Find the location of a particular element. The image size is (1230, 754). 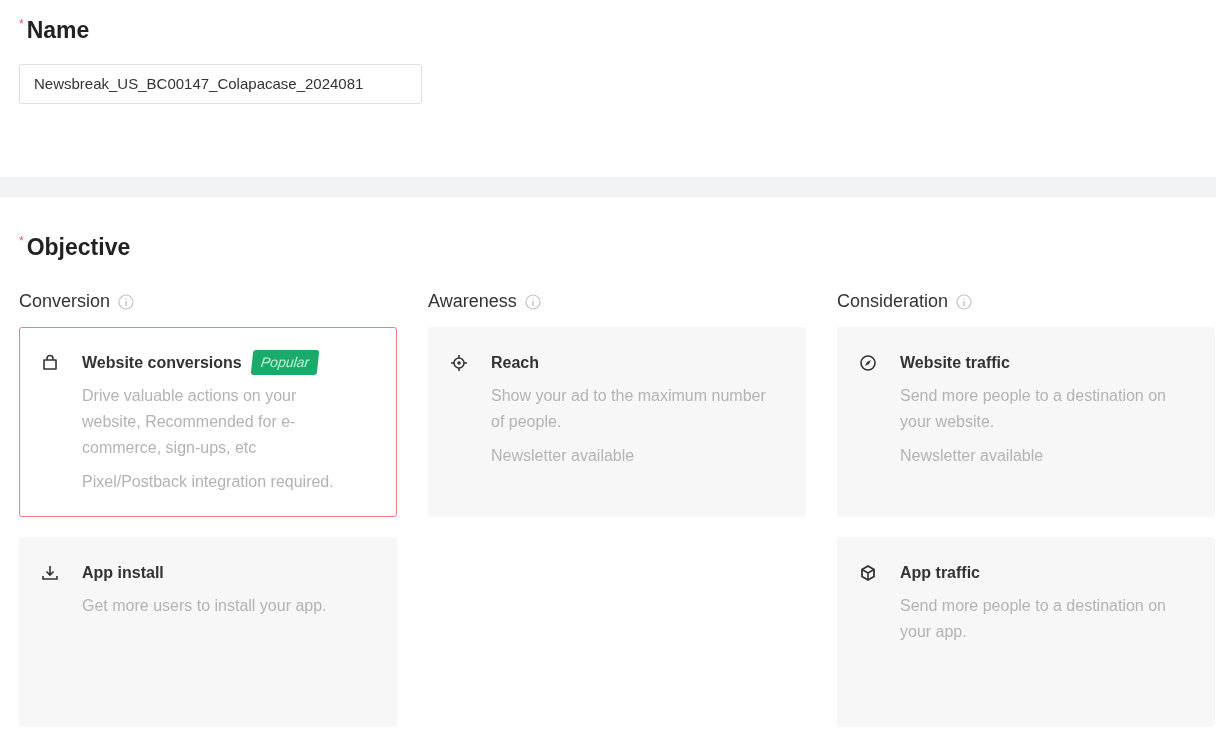

card-note: Pixel/Postback integration required. is located at coordinates (208, 481).